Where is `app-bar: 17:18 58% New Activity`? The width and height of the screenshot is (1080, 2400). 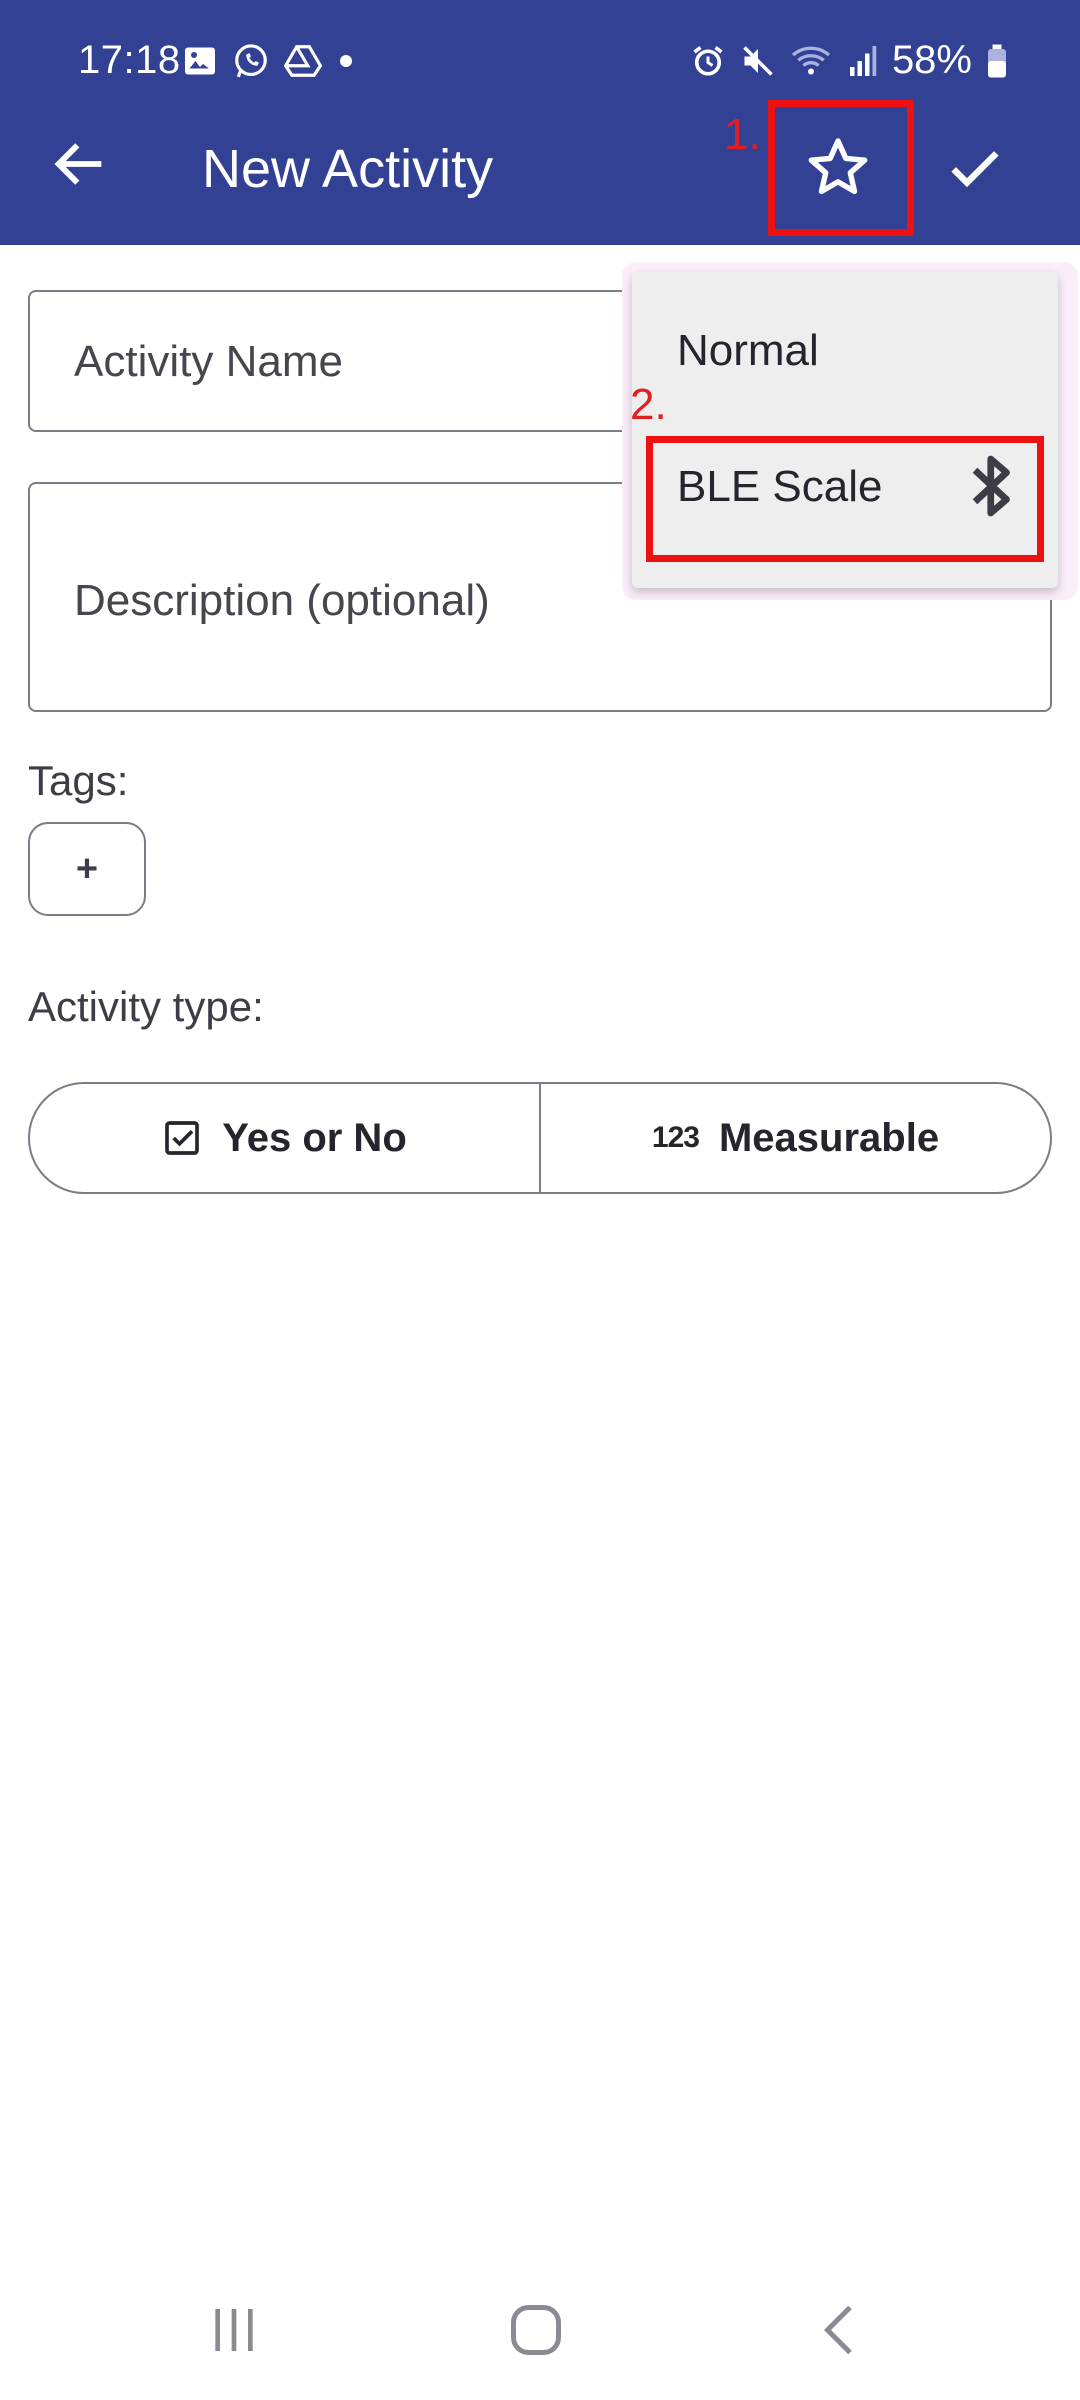
app-bar: 17:18 58% New Activity is located at coordinates (540, 122).